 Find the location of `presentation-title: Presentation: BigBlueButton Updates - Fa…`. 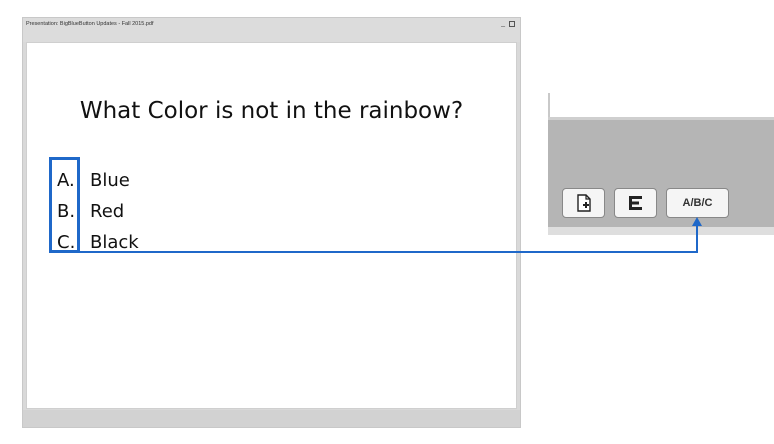

presentation-title: Presentation: BigBlueButton Updates - Fa… is located at coordinates (90, 24).